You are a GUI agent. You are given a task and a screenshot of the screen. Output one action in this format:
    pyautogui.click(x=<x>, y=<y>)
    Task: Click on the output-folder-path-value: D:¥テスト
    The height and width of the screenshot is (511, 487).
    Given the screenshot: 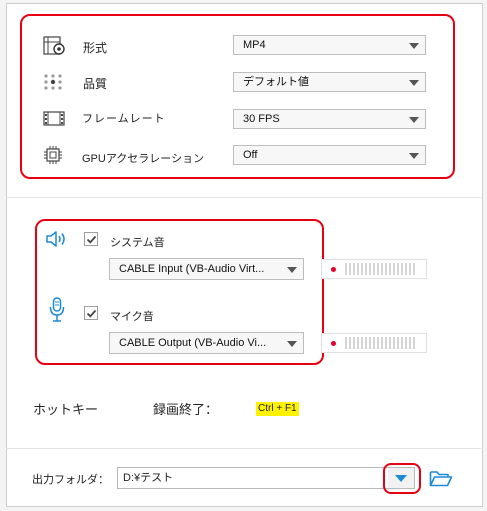 What is the action you would take?
    pyautogui.click(x=148, y=478)
    